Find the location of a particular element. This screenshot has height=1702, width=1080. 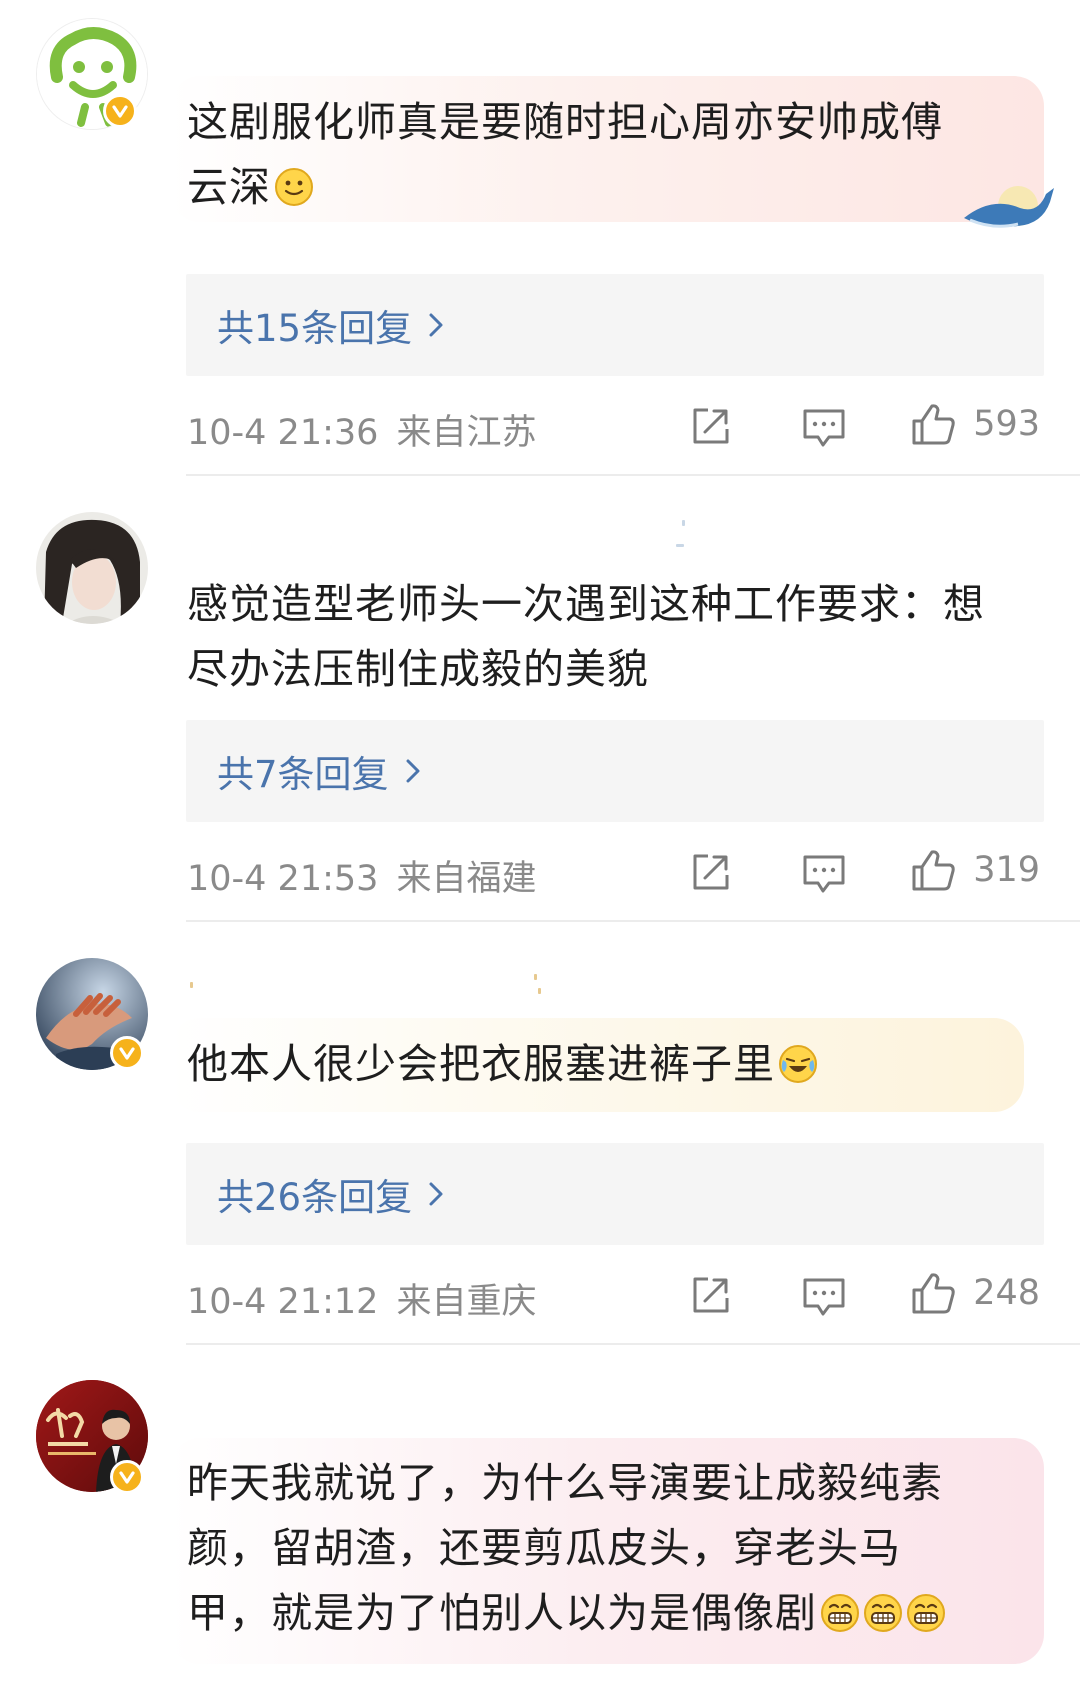

comment-text: 他本人很少会把衣服塞进裤子里 is located at coordinates (502, 1064).